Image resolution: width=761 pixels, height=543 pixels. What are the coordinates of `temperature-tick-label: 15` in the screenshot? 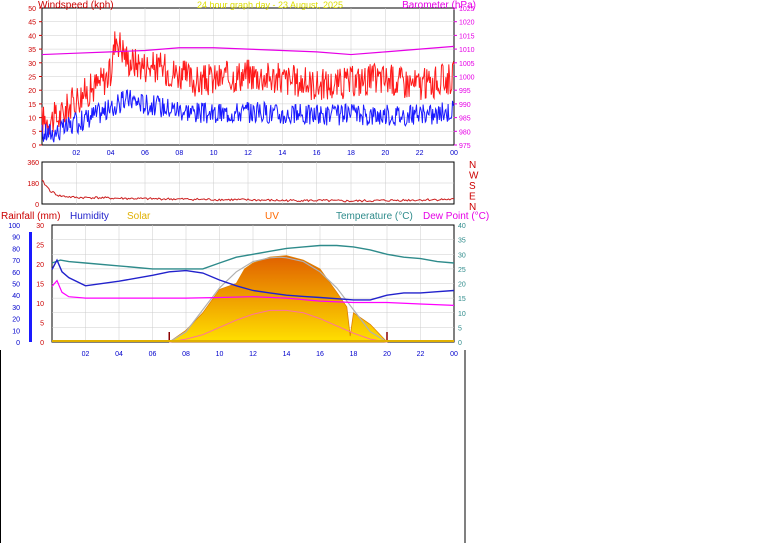 It's located at (462, 299).